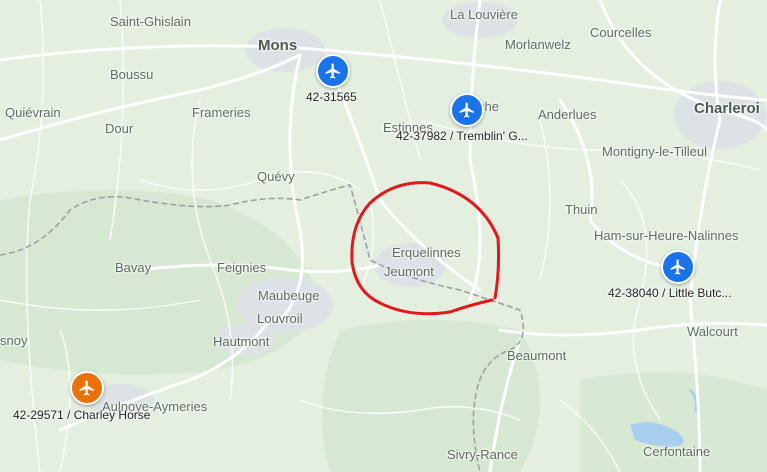 The width and height of the screenshot is (767, 472). I want to click on town-beaumont: Beaumont, so click(537, 355).